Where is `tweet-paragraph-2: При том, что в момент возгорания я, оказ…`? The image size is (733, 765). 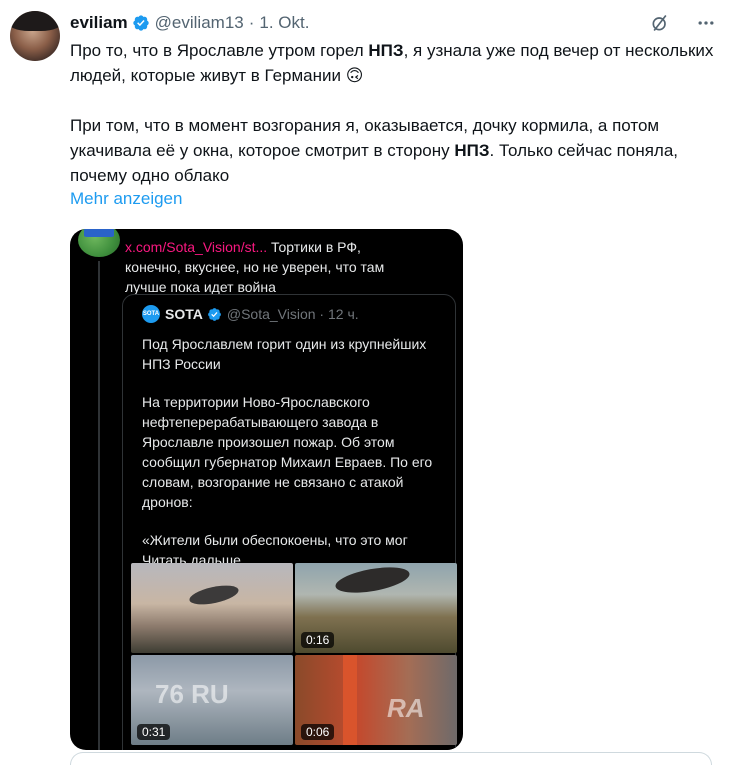
tweet-paragraph-2: При том, что в момент возгорания я, оказ… is located at coordinates (395, 150).